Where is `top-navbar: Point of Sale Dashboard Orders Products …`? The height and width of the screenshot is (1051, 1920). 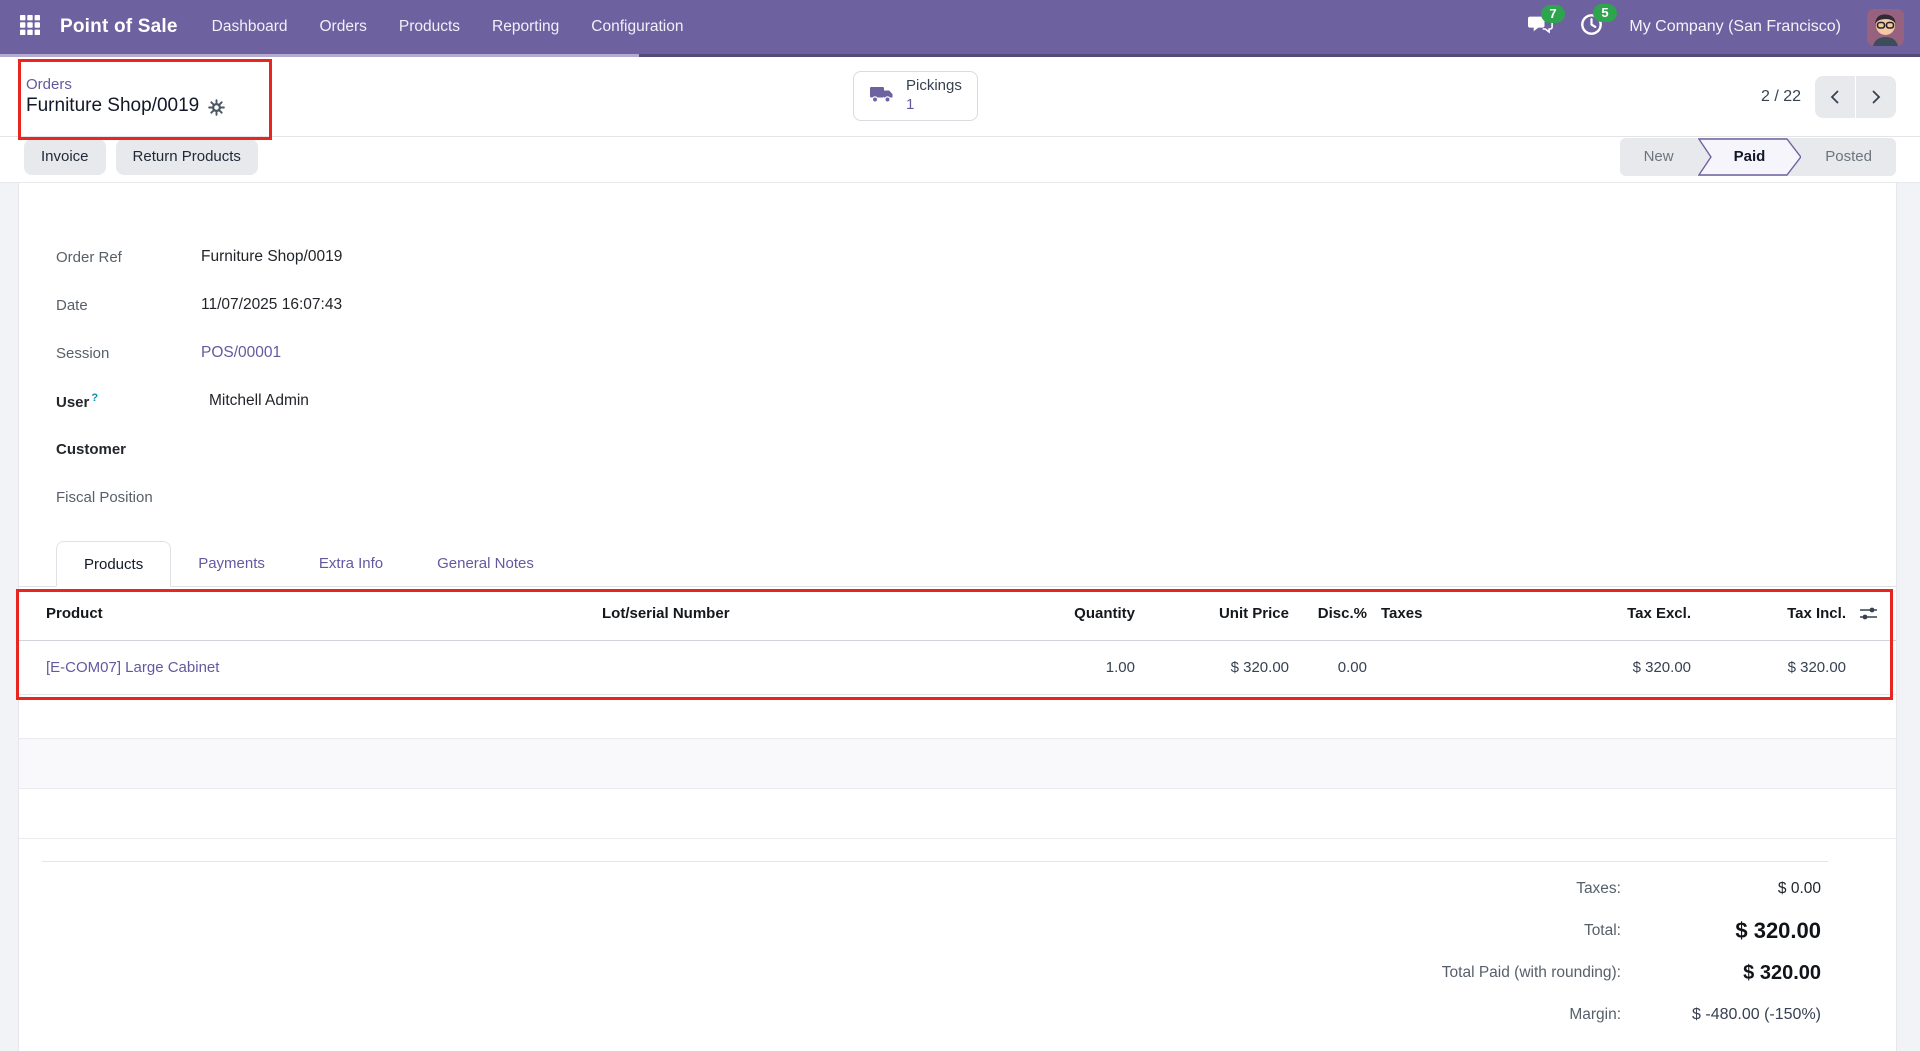 top-navbar: Point of Sale Dashboard Orders Products … is located at coordinates (960, 27).